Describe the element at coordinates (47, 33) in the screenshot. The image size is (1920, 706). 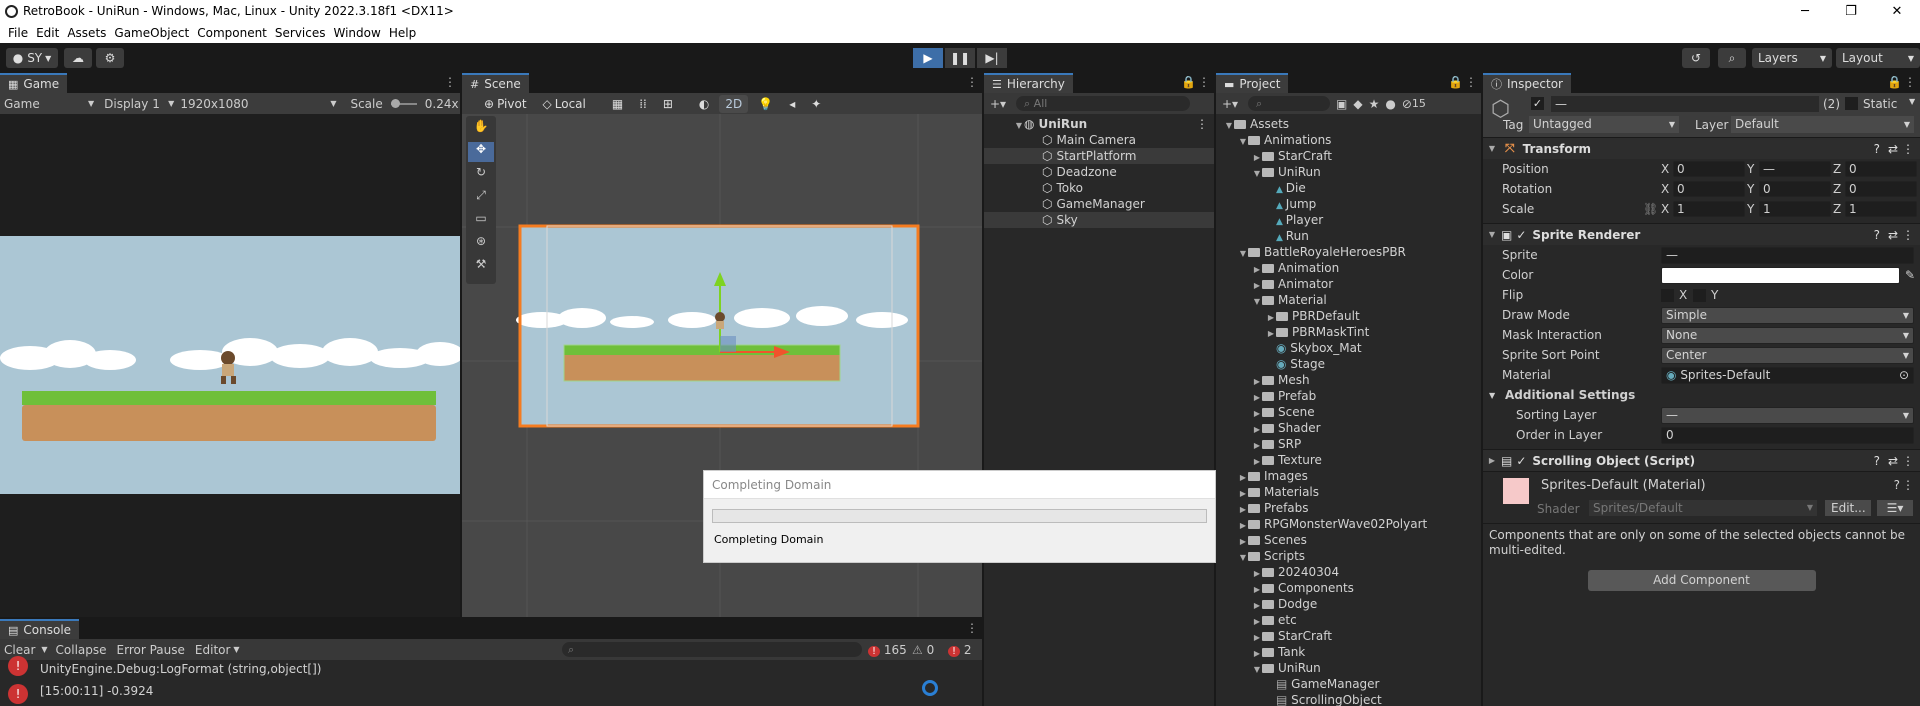
I see `menu-edit: Edit` at that location.